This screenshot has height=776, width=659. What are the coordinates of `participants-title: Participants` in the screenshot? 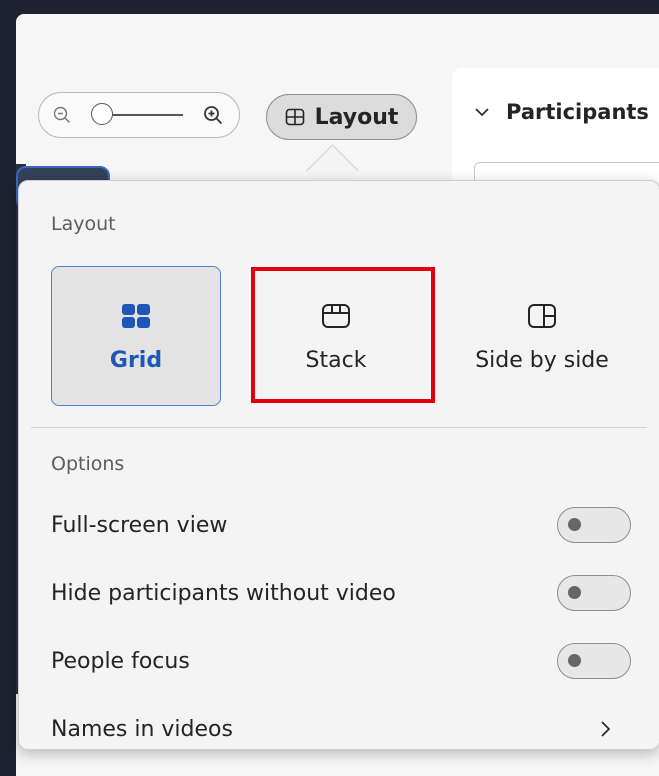 It's located at (577, 112).